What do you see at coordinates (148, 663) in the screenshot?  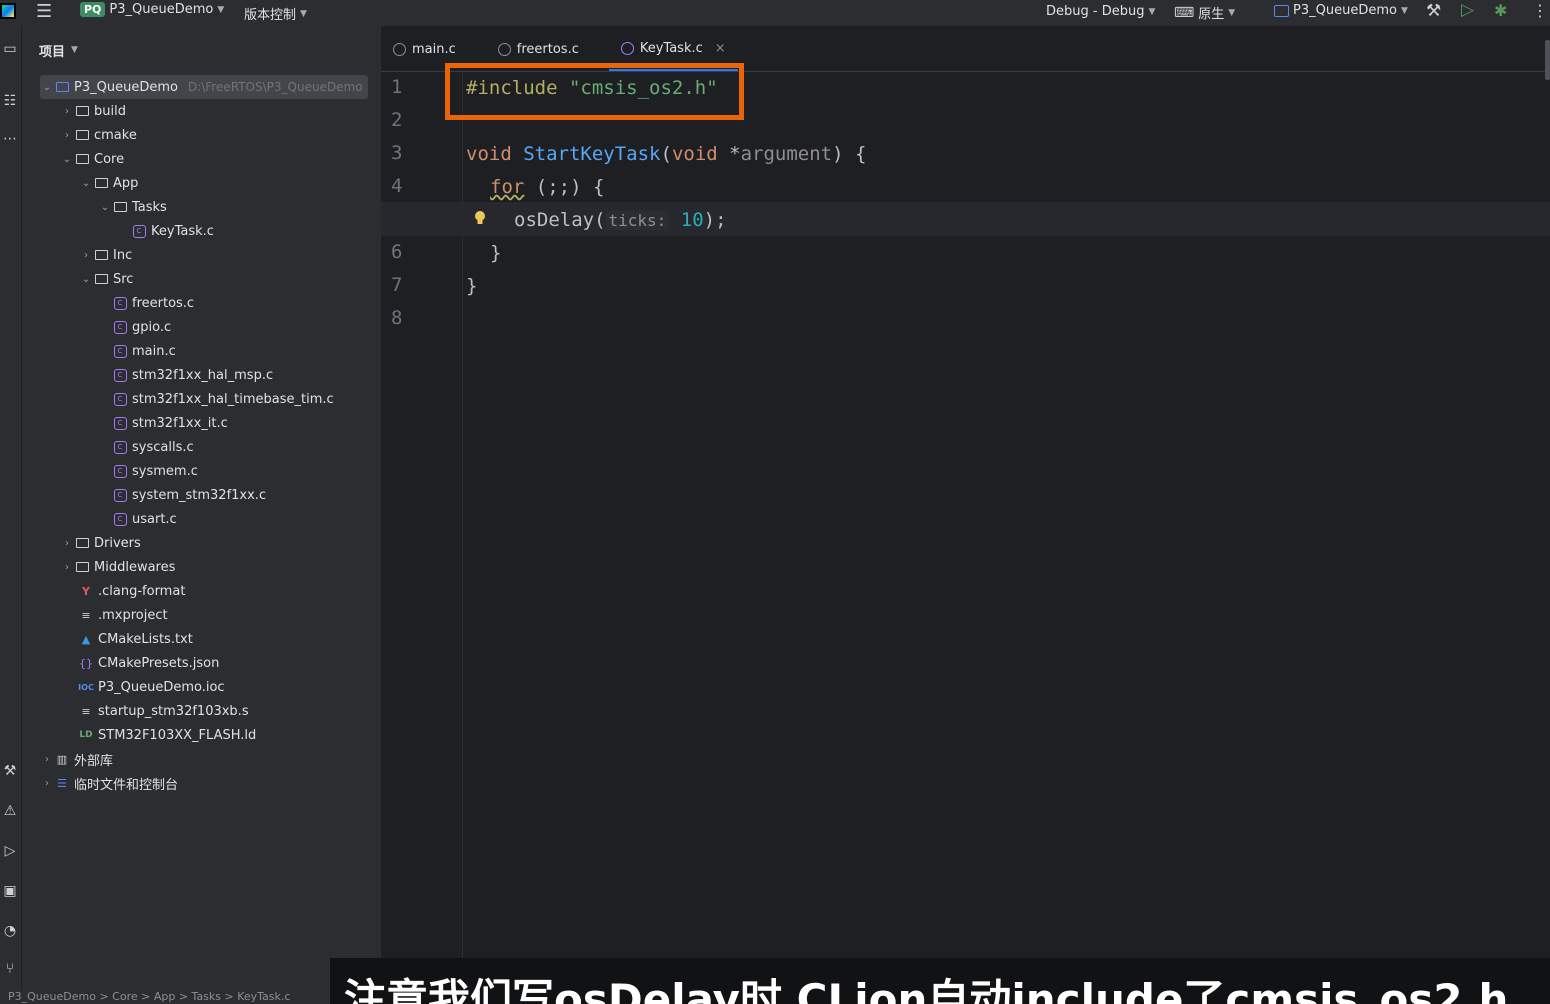 I see `tree-item-cmakepresets: {} CMakePresets.json` at bounding box center [148, 663].